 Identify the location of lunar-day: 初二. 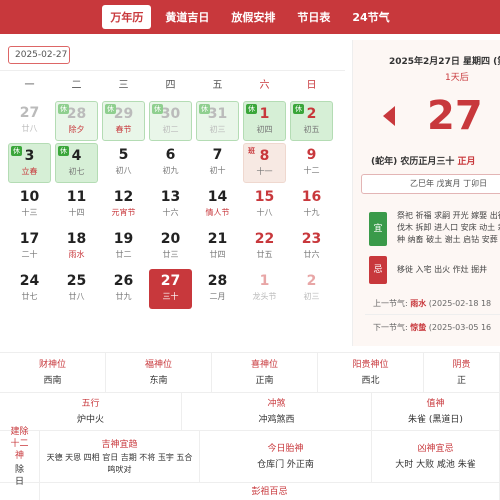
(170, 129).